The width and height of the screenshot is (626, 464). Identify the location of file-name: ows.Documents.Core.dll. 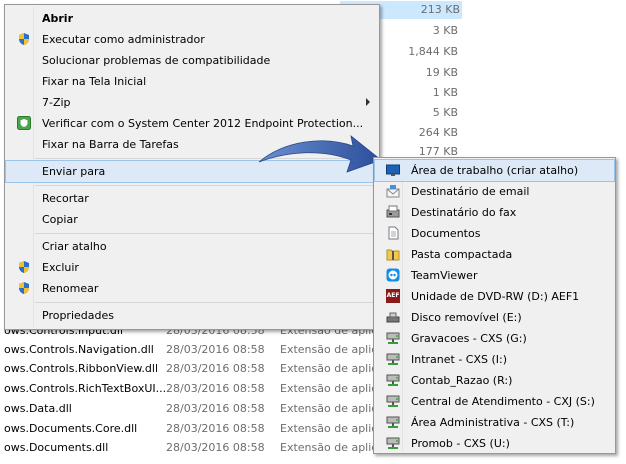
(71, 428).